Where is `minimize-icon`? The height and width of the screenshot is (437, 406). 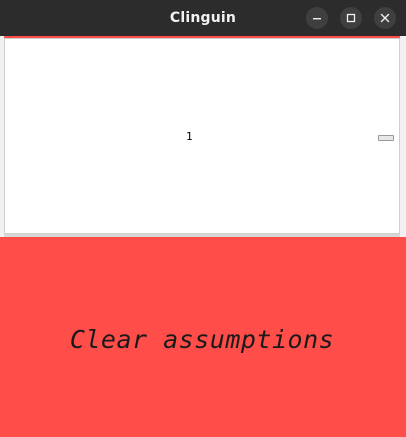
minimize-icon is located at coordinates (317, 19).